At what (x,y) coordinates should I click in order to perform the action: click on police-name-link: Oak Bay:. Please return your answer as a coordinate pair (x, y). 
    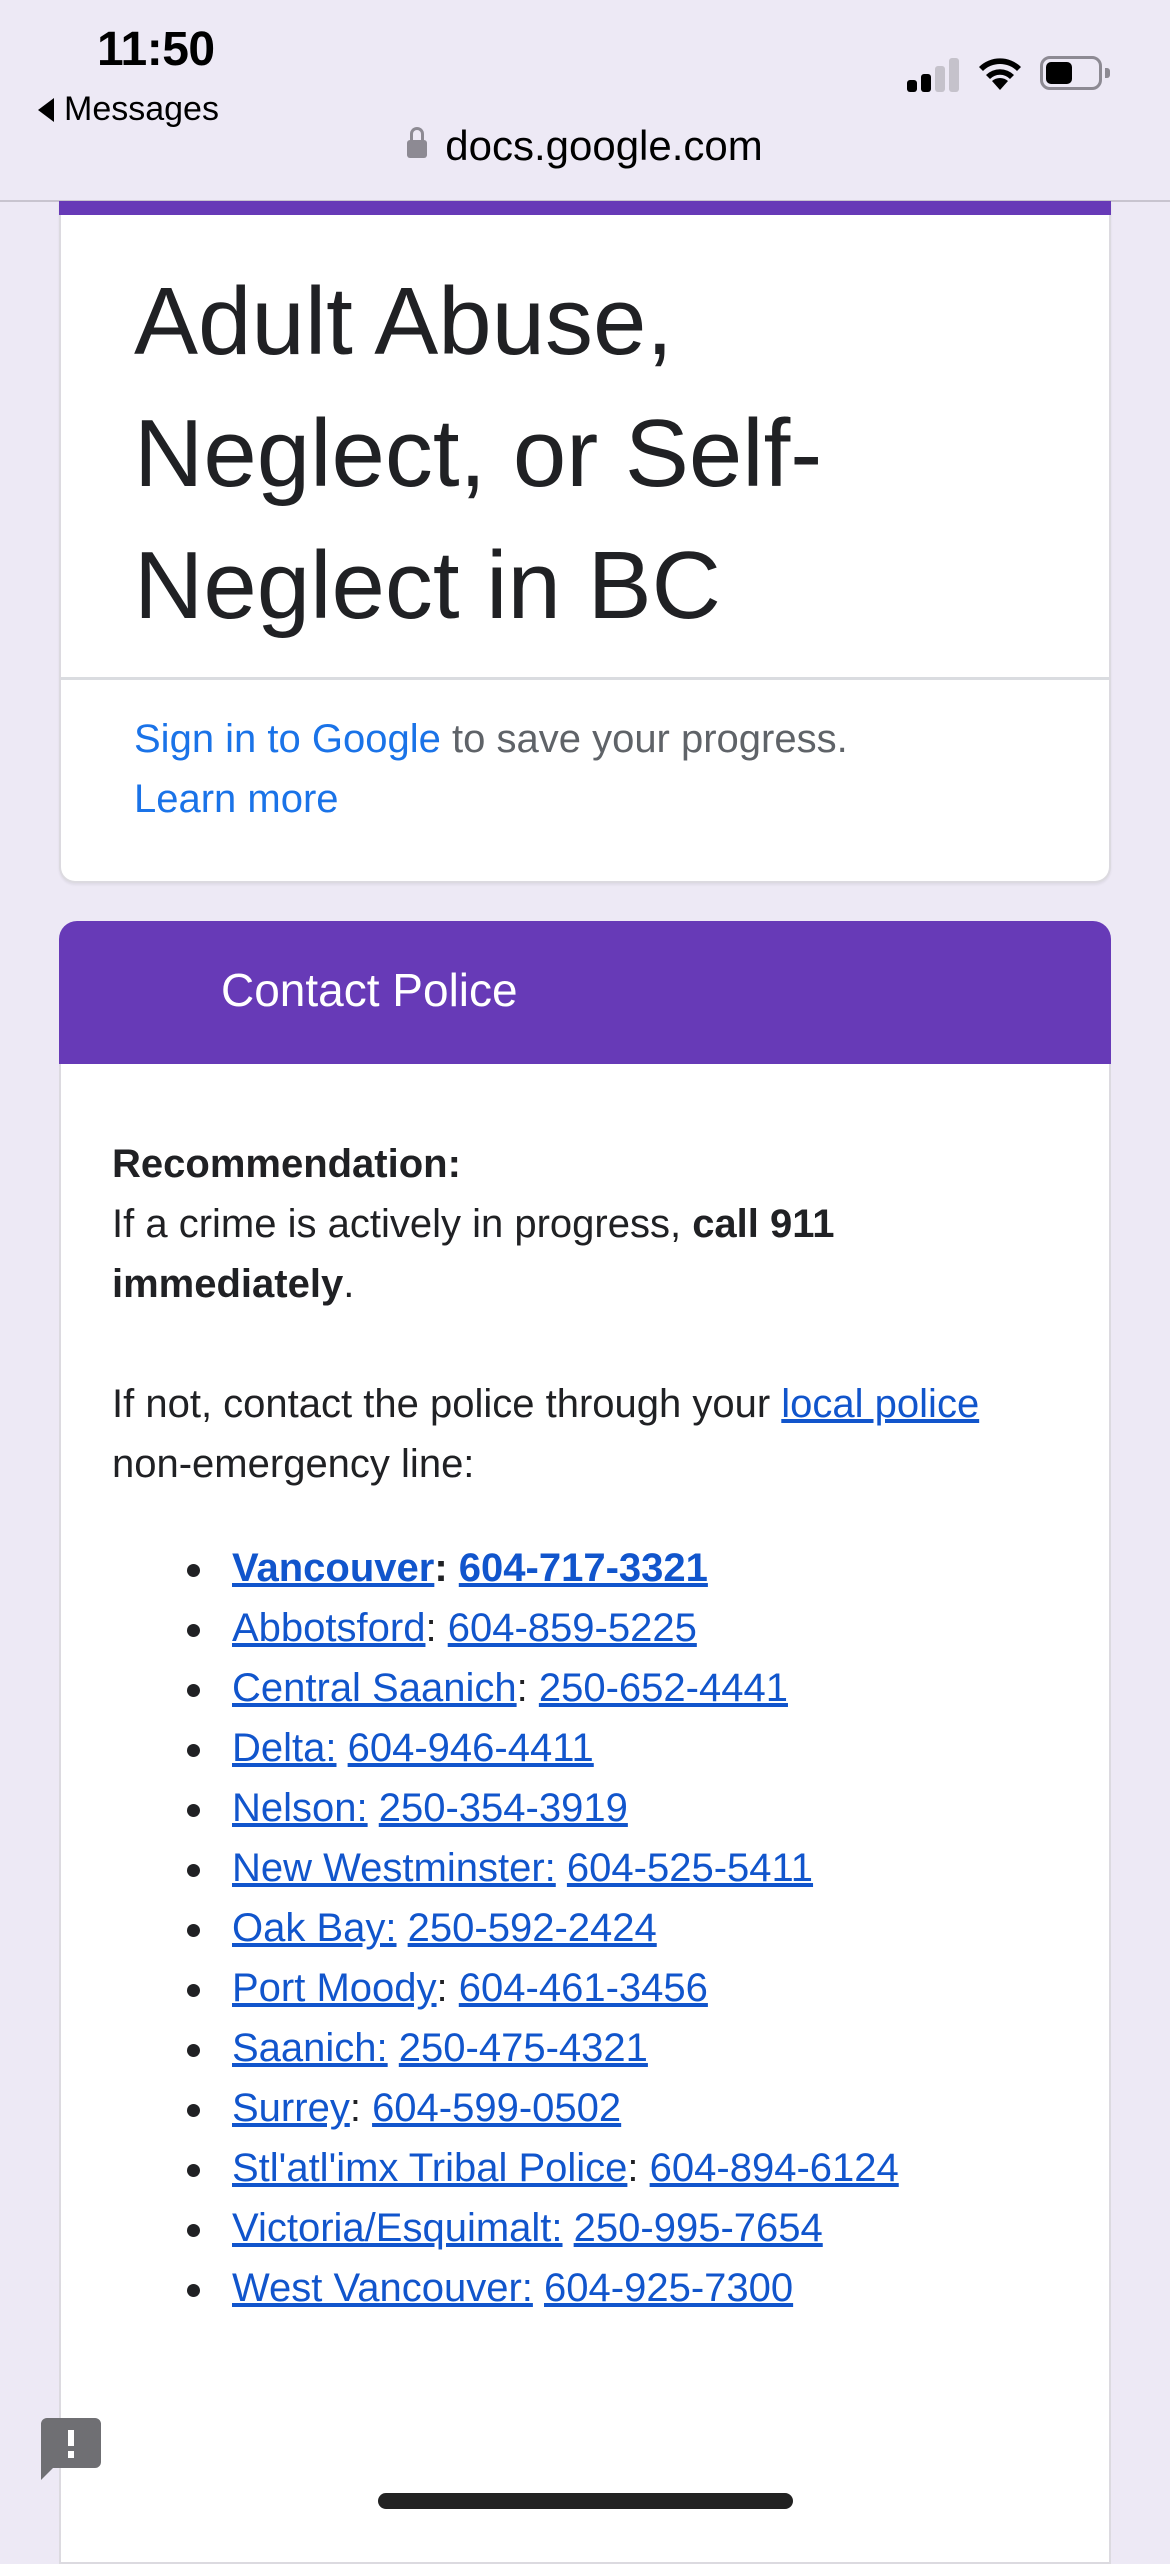
    Looking at the image, I should click on (314, 1928).